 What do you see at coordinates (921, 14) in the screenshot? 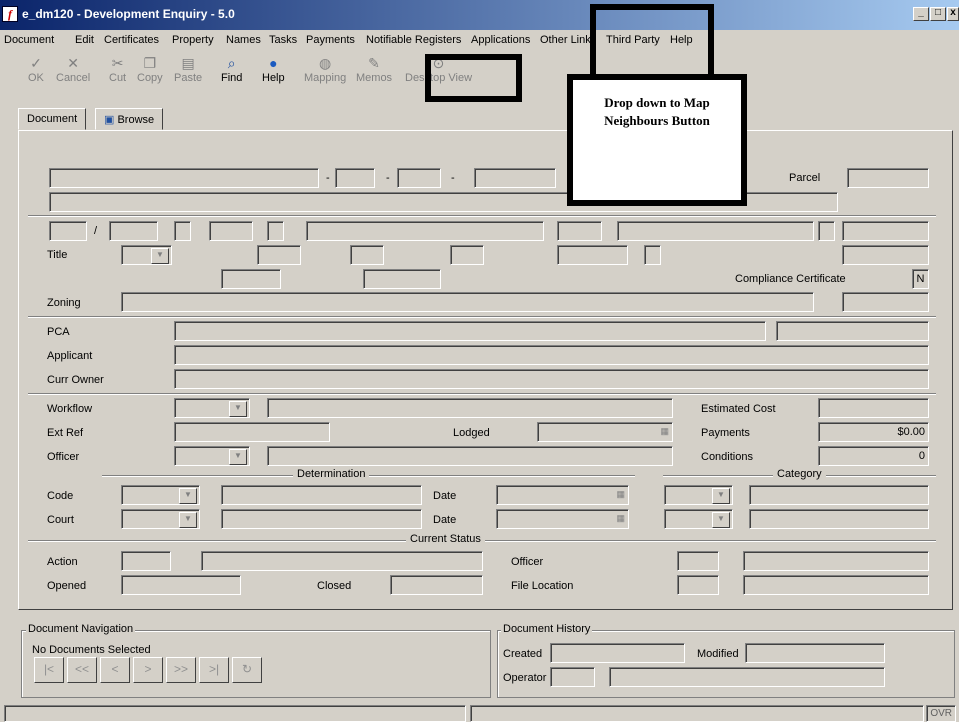
I see `minimize-button: _` at bounding box center [921, 14].